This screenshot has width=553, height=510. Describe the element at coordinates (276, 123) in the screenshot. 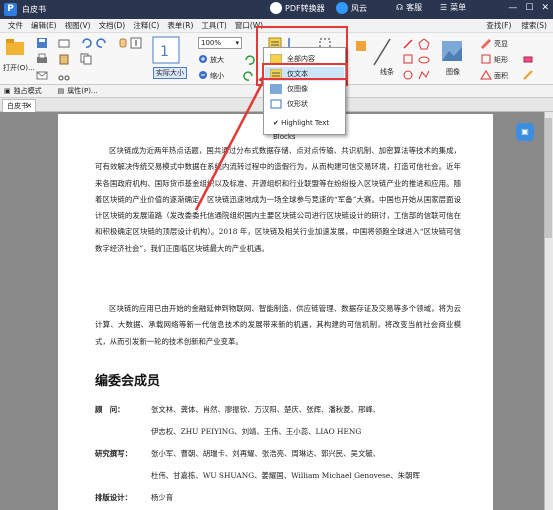

I see `checkmark-icon: ✔` at that location.